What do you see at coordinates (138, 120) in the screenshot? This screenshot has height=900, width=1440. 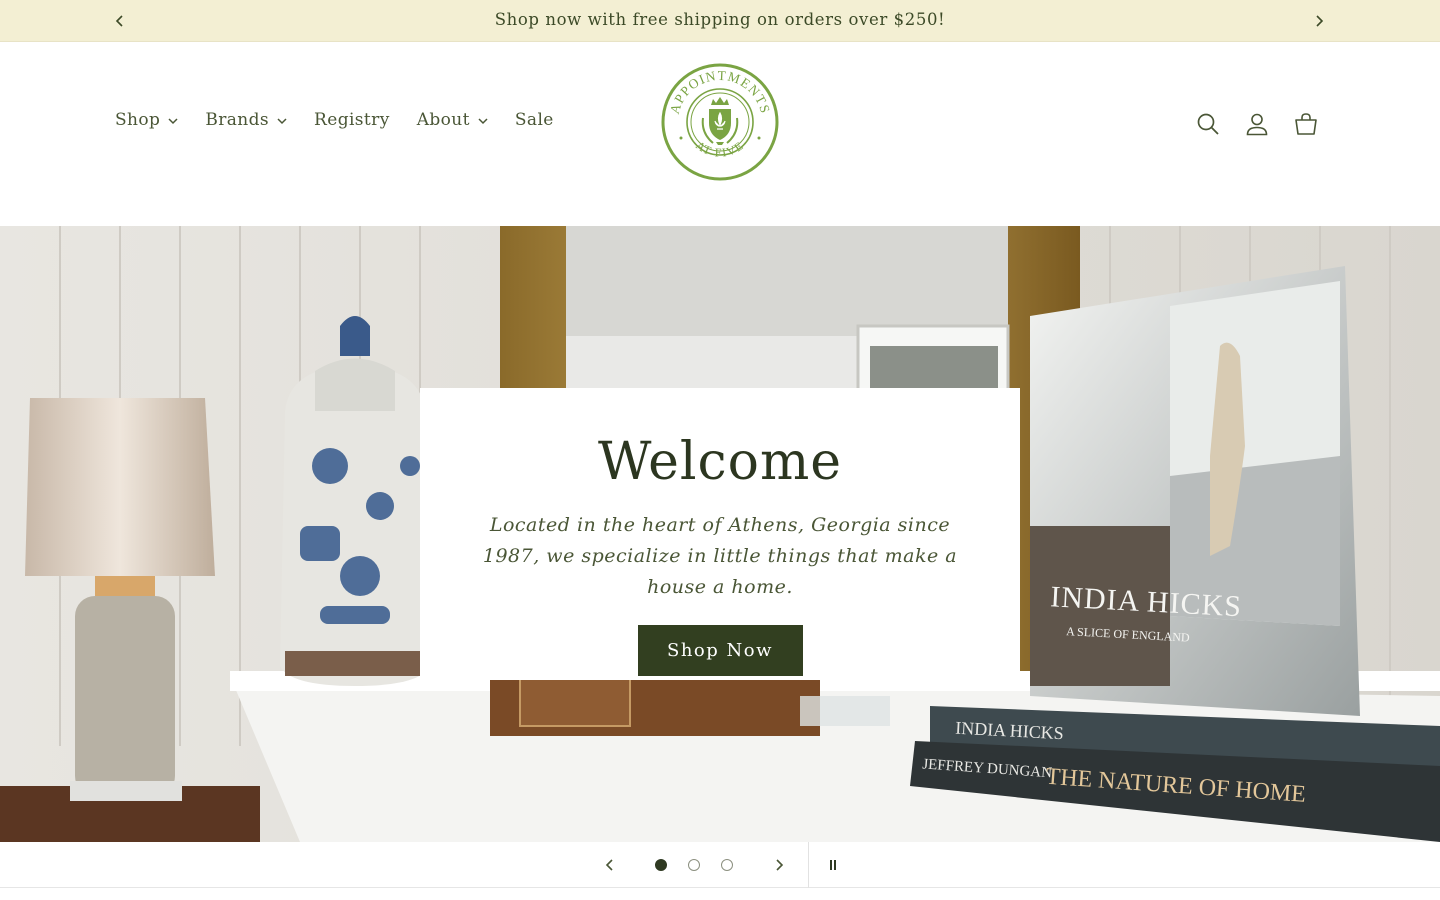 I see `nav-item-label: Shop` at bounding box center [138, 120].